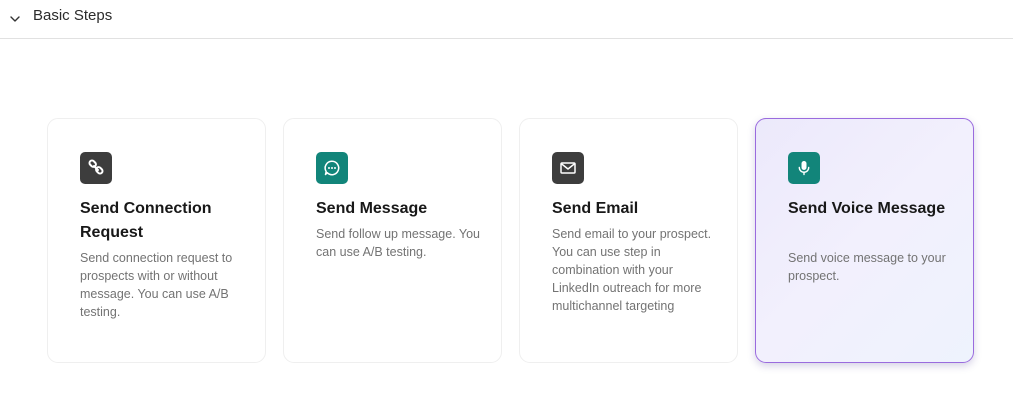  Describe the element at coordinates (867, 267) in the screenshot. I see `card-description: Send voice message to your prospect.` at that location.